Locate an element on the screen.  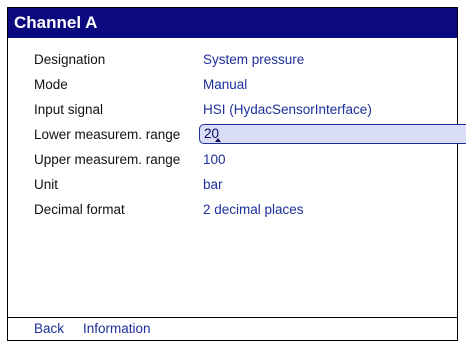
lower-range-label: Lower measurem. range is located at coordinates (107, 134).